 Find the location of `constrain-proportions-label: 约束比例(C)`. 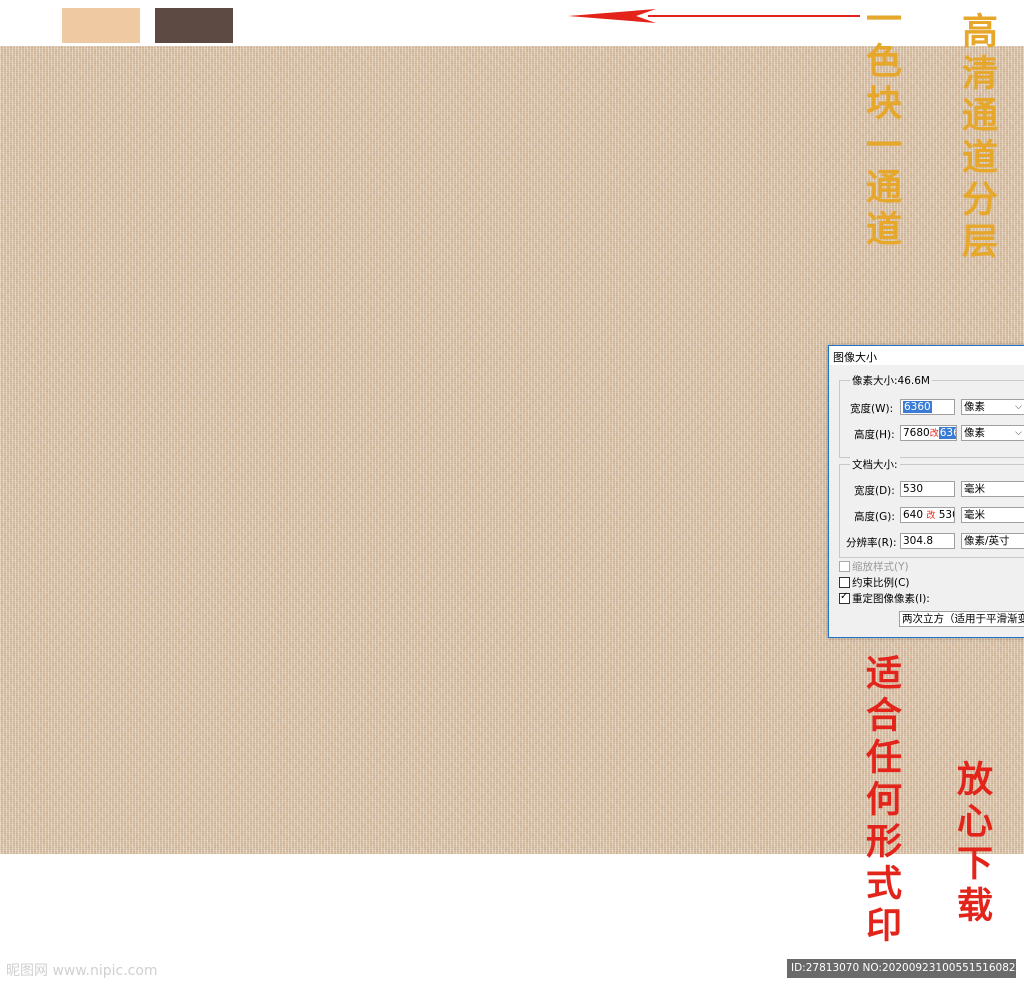

constrain-proportions-label: 约束比例(C) is located at coordinates (881, 583).